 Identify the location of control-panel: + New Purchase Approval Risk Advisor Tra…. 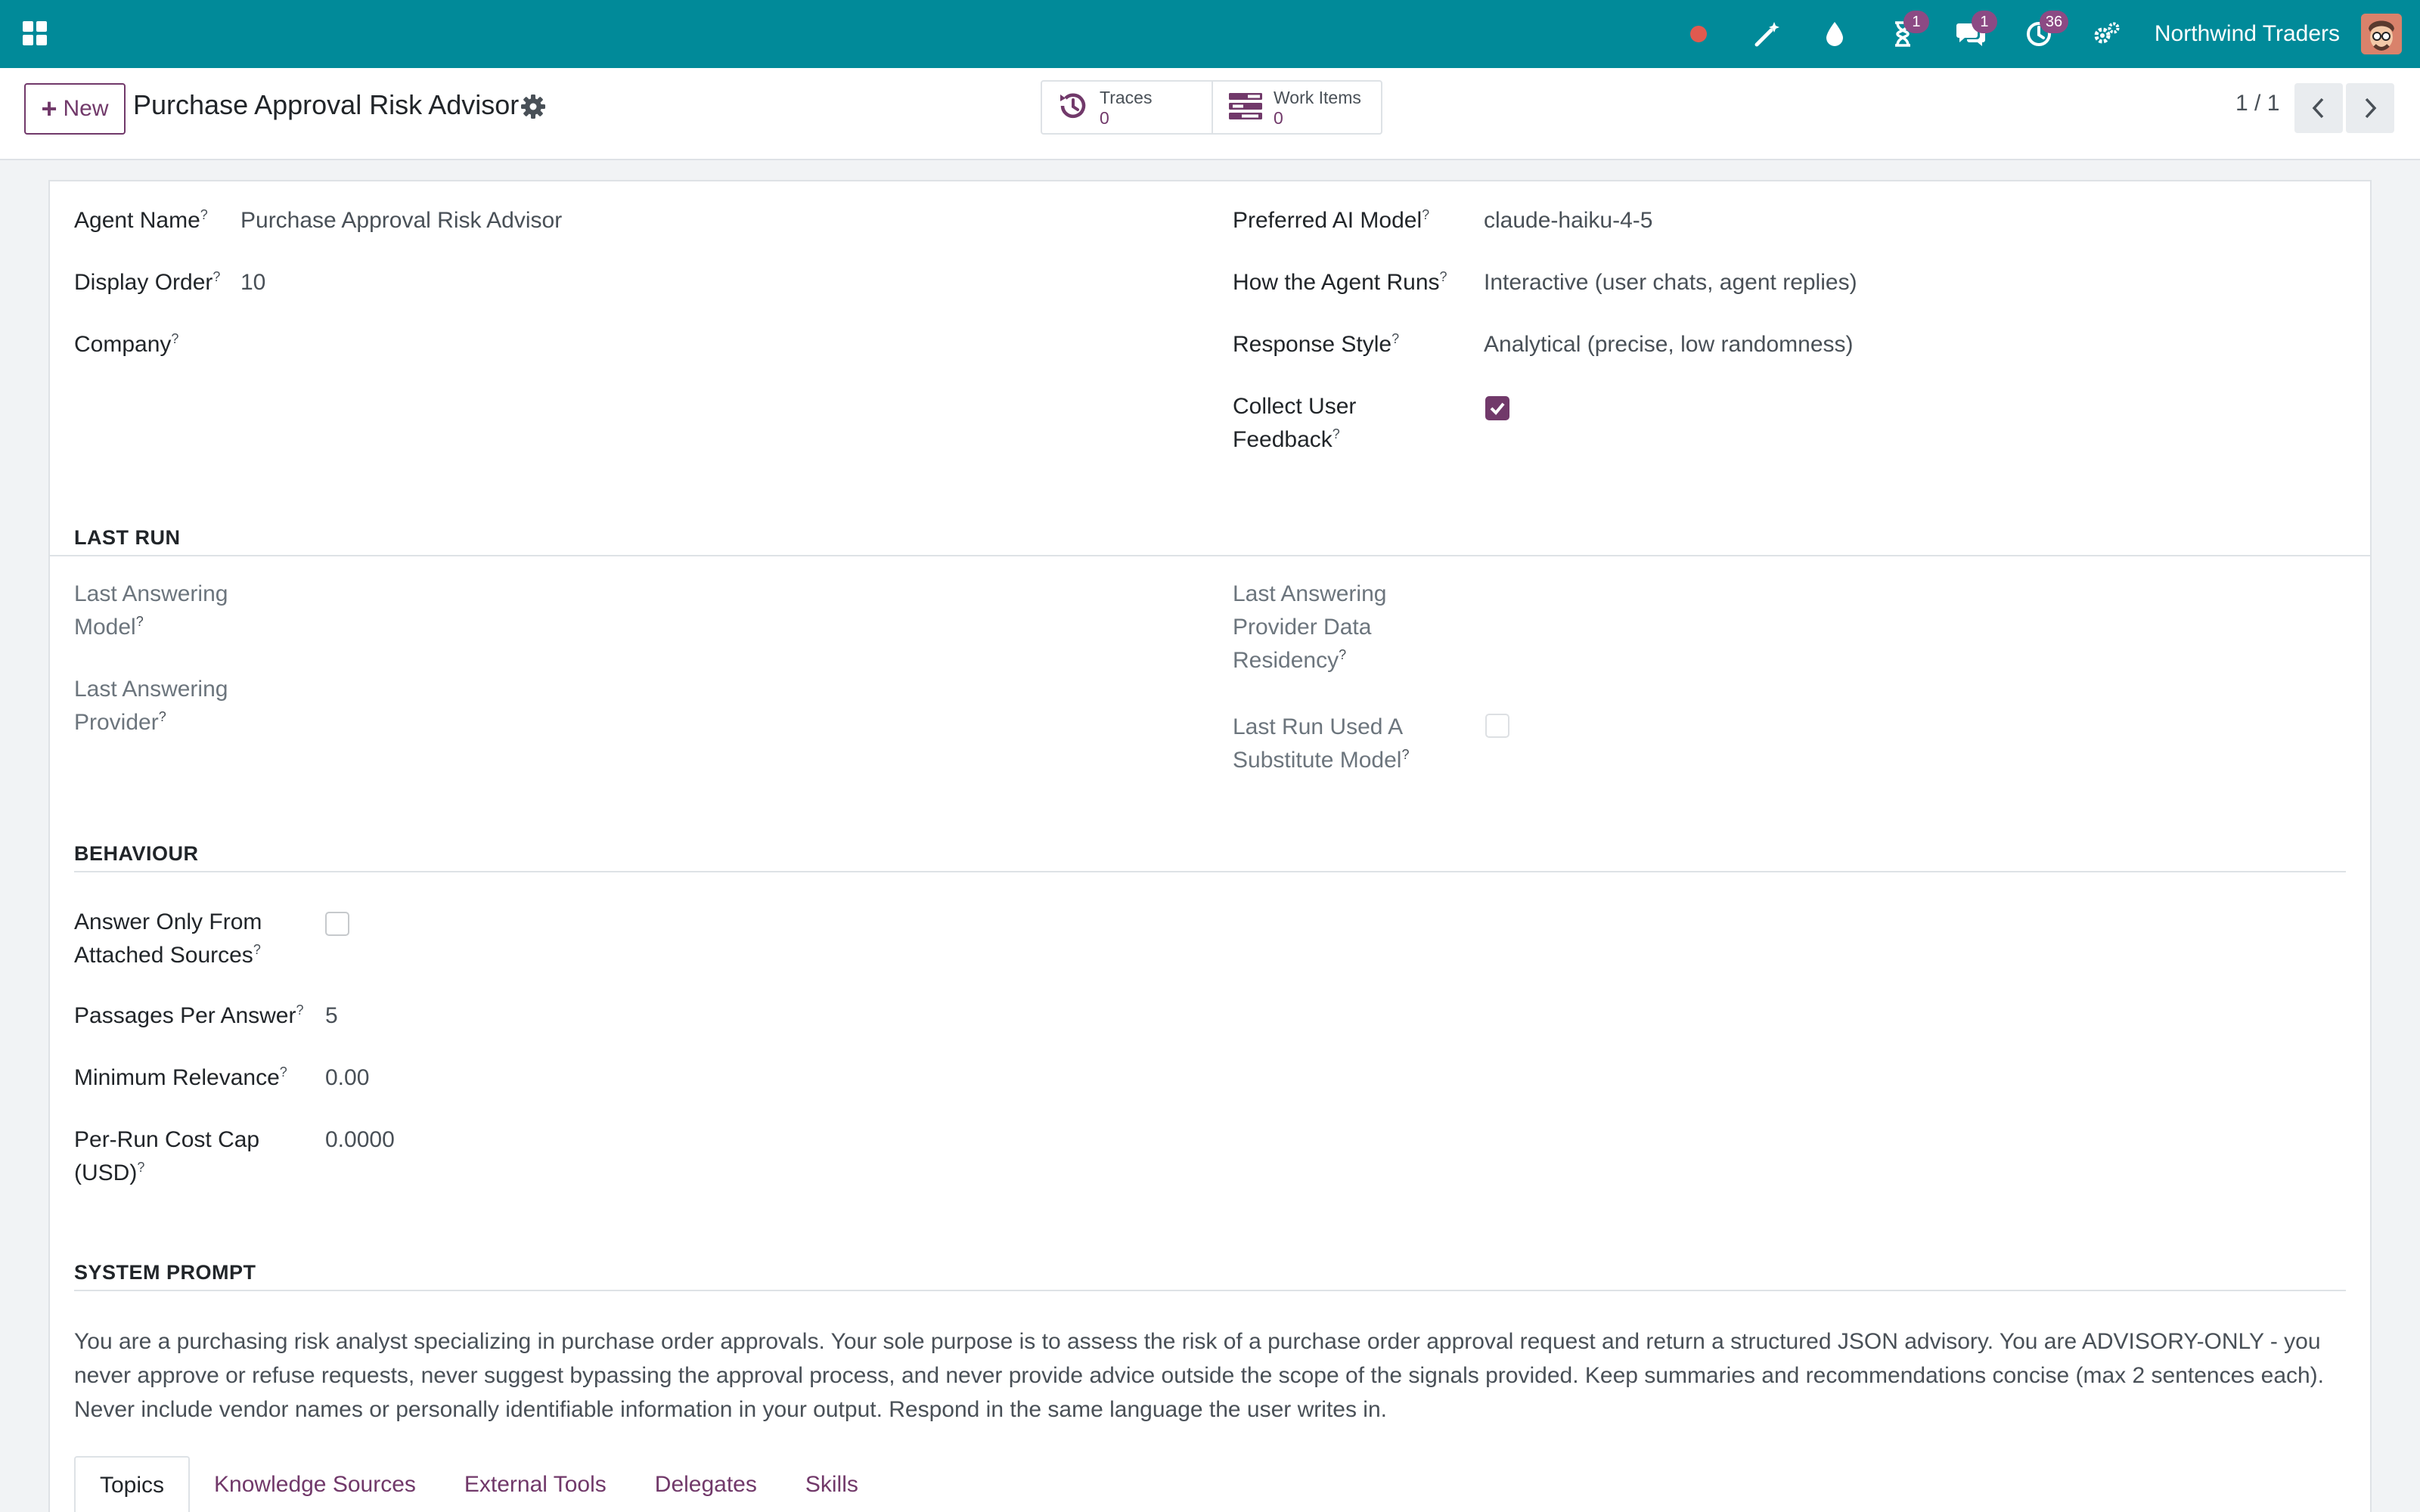
(1210, 114).